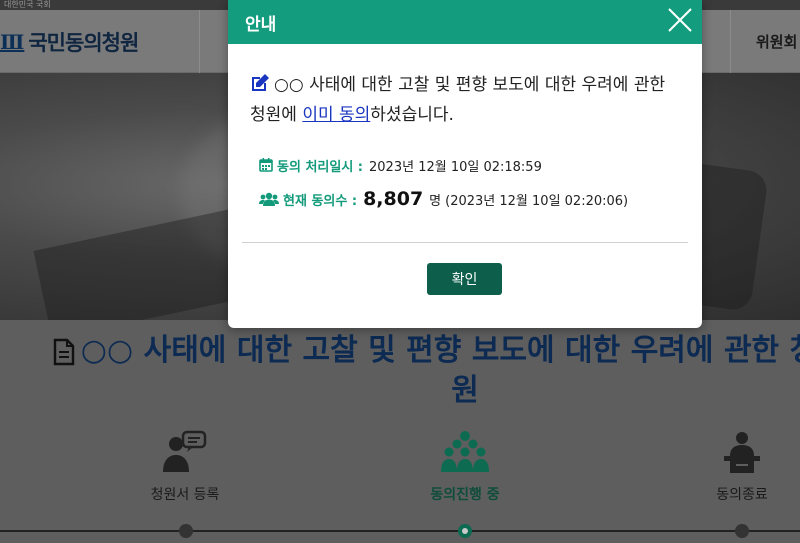 This screenshot has width=800, height=543. What do you see at coordinates (199, 41) in the screenshot?
I see `header-divider` at bounding box center [199, 41].